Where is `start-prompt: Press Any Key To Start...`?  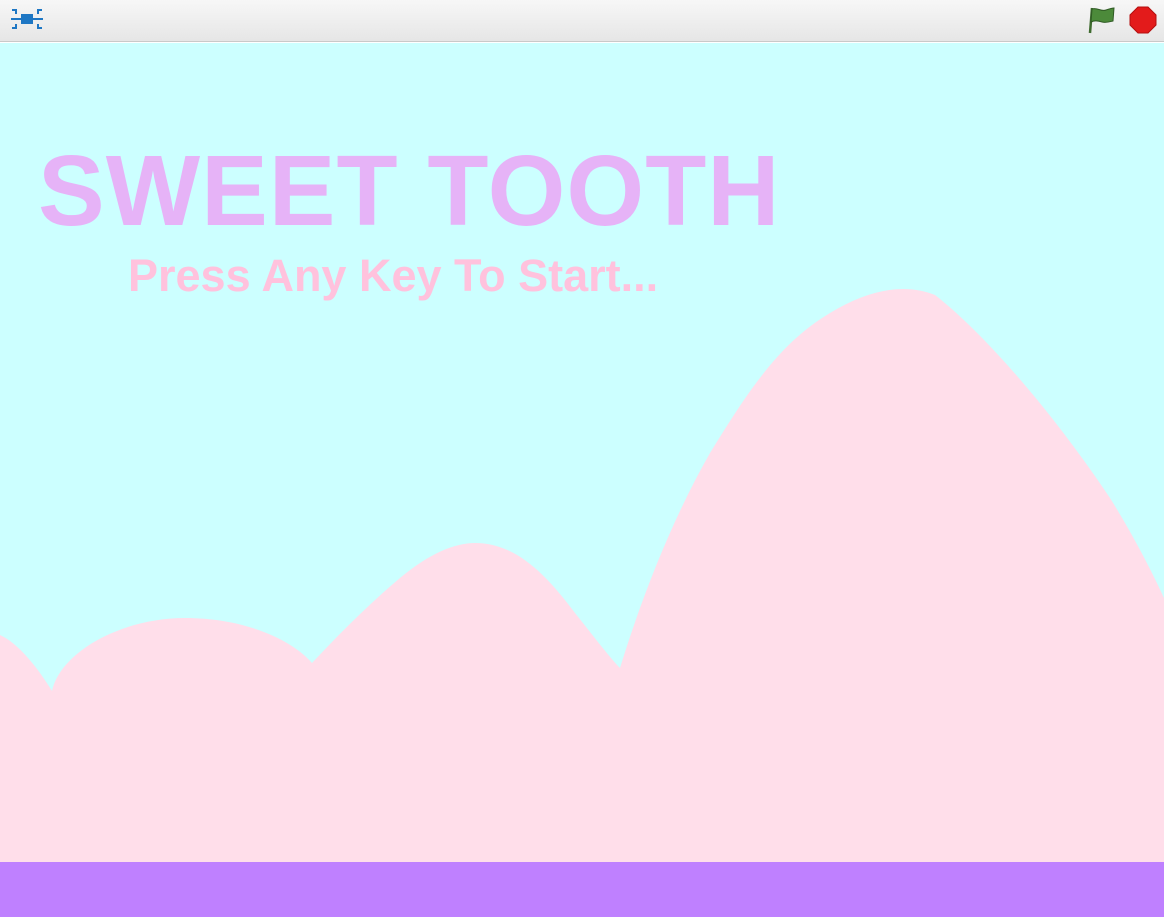 start-prompt: Press Any Key To Start... is located at coordinates (393, 275).